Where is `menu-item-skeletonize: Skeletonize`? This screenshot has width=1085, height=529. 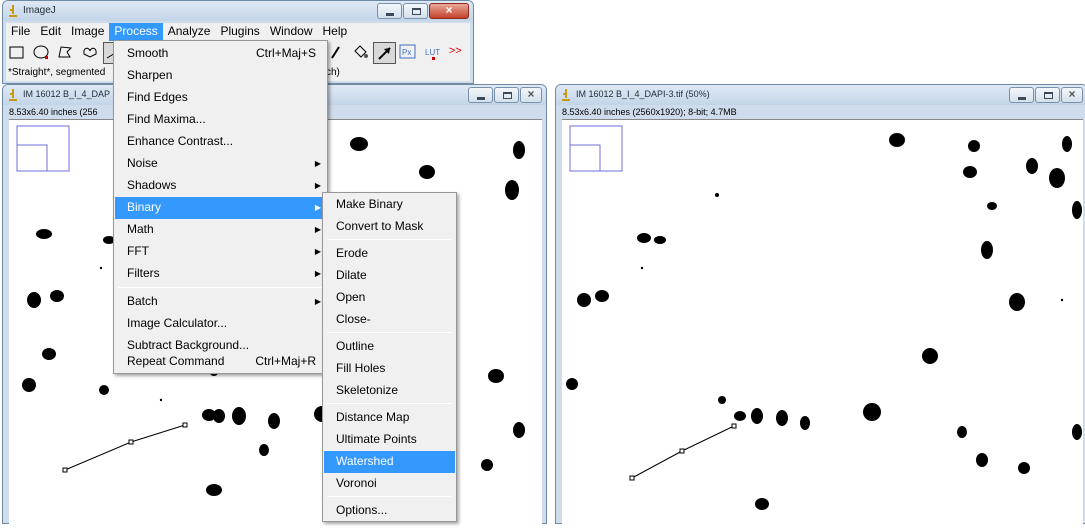
menu-item-skeletonize: Skeletonize is located at coordinates (389, 391).